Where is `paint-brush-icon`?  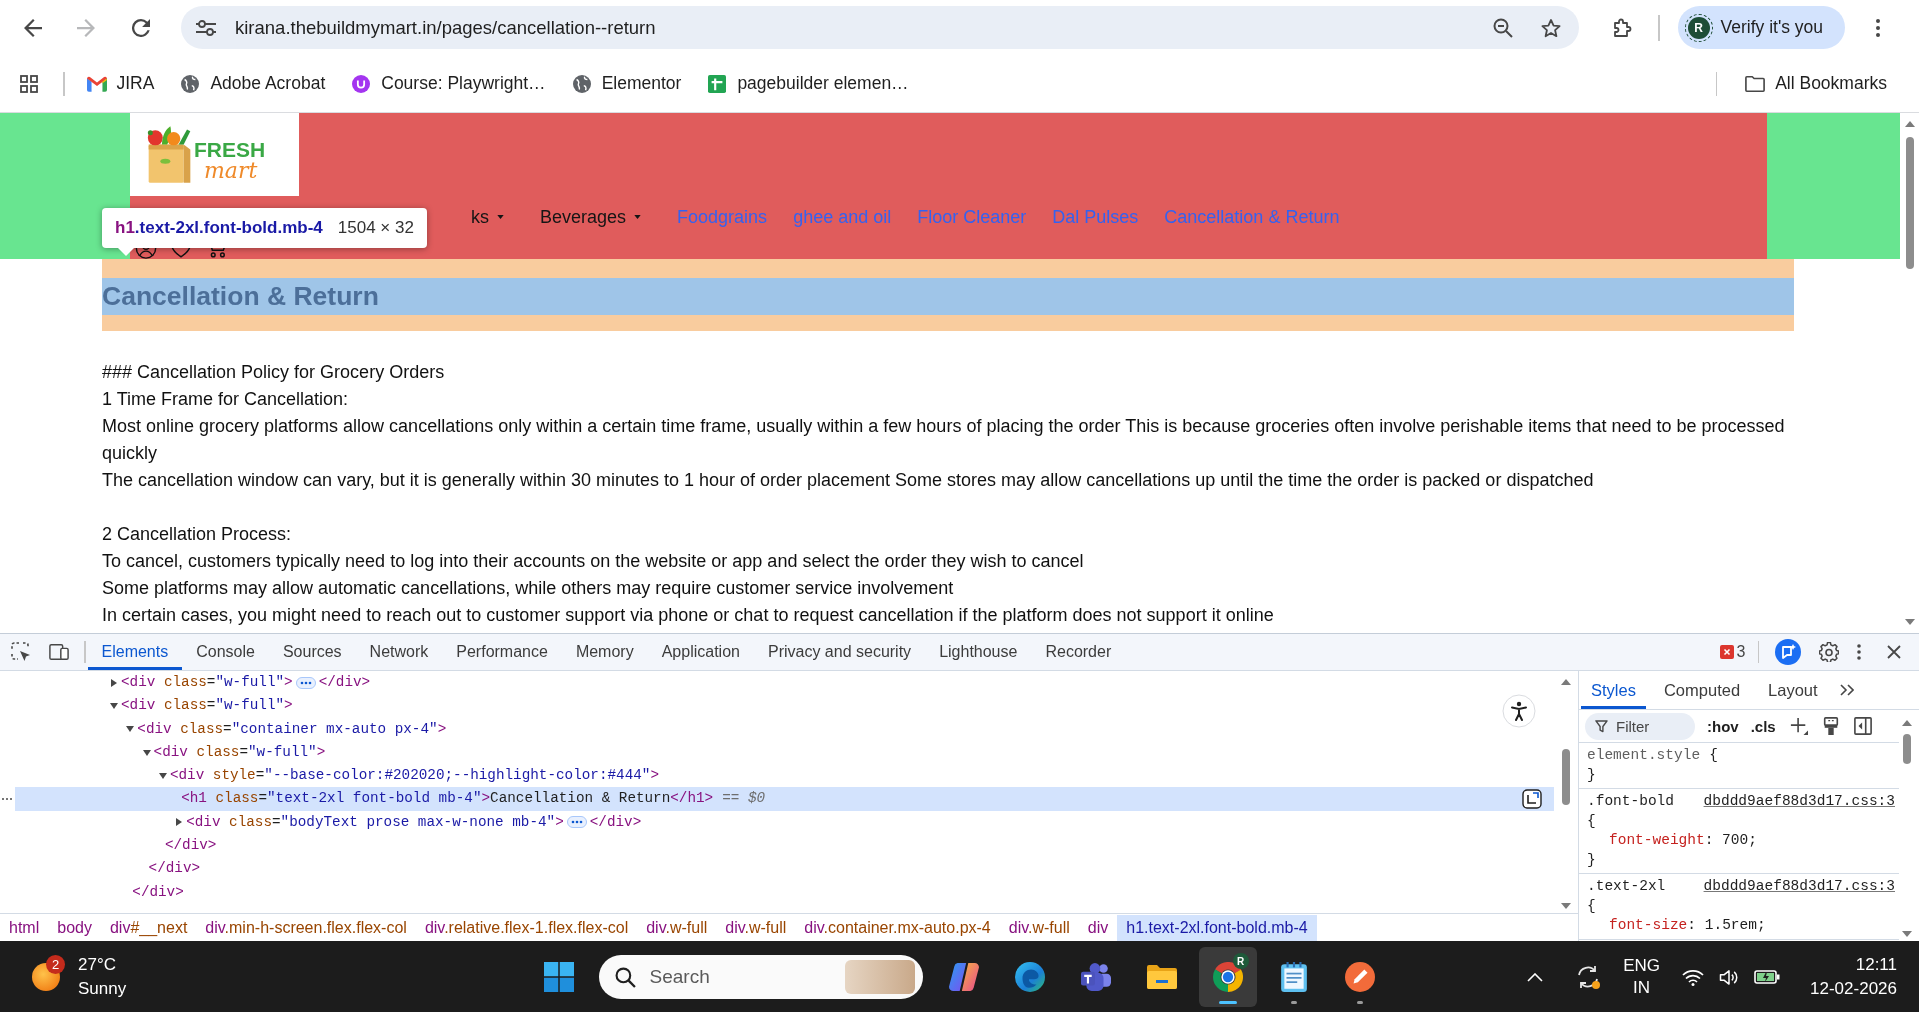
paint-brush-icon is located at coordinates (1830, 726).